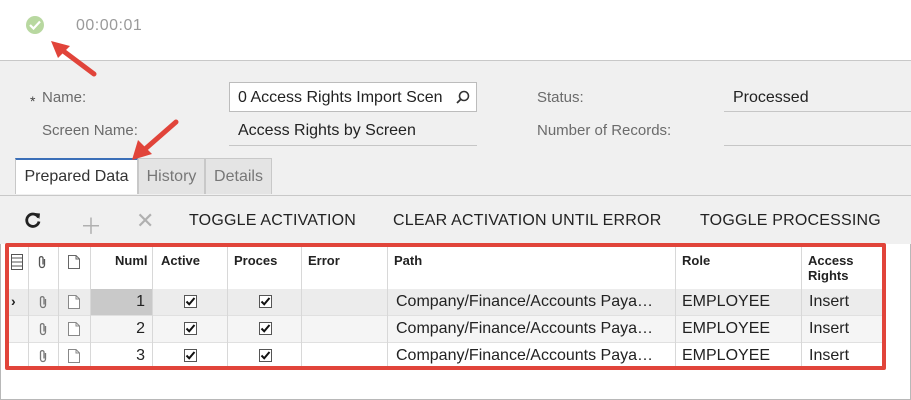  I want to click on toggle-processing-button: TOGGLE PROCESSING, so click(790, 221).